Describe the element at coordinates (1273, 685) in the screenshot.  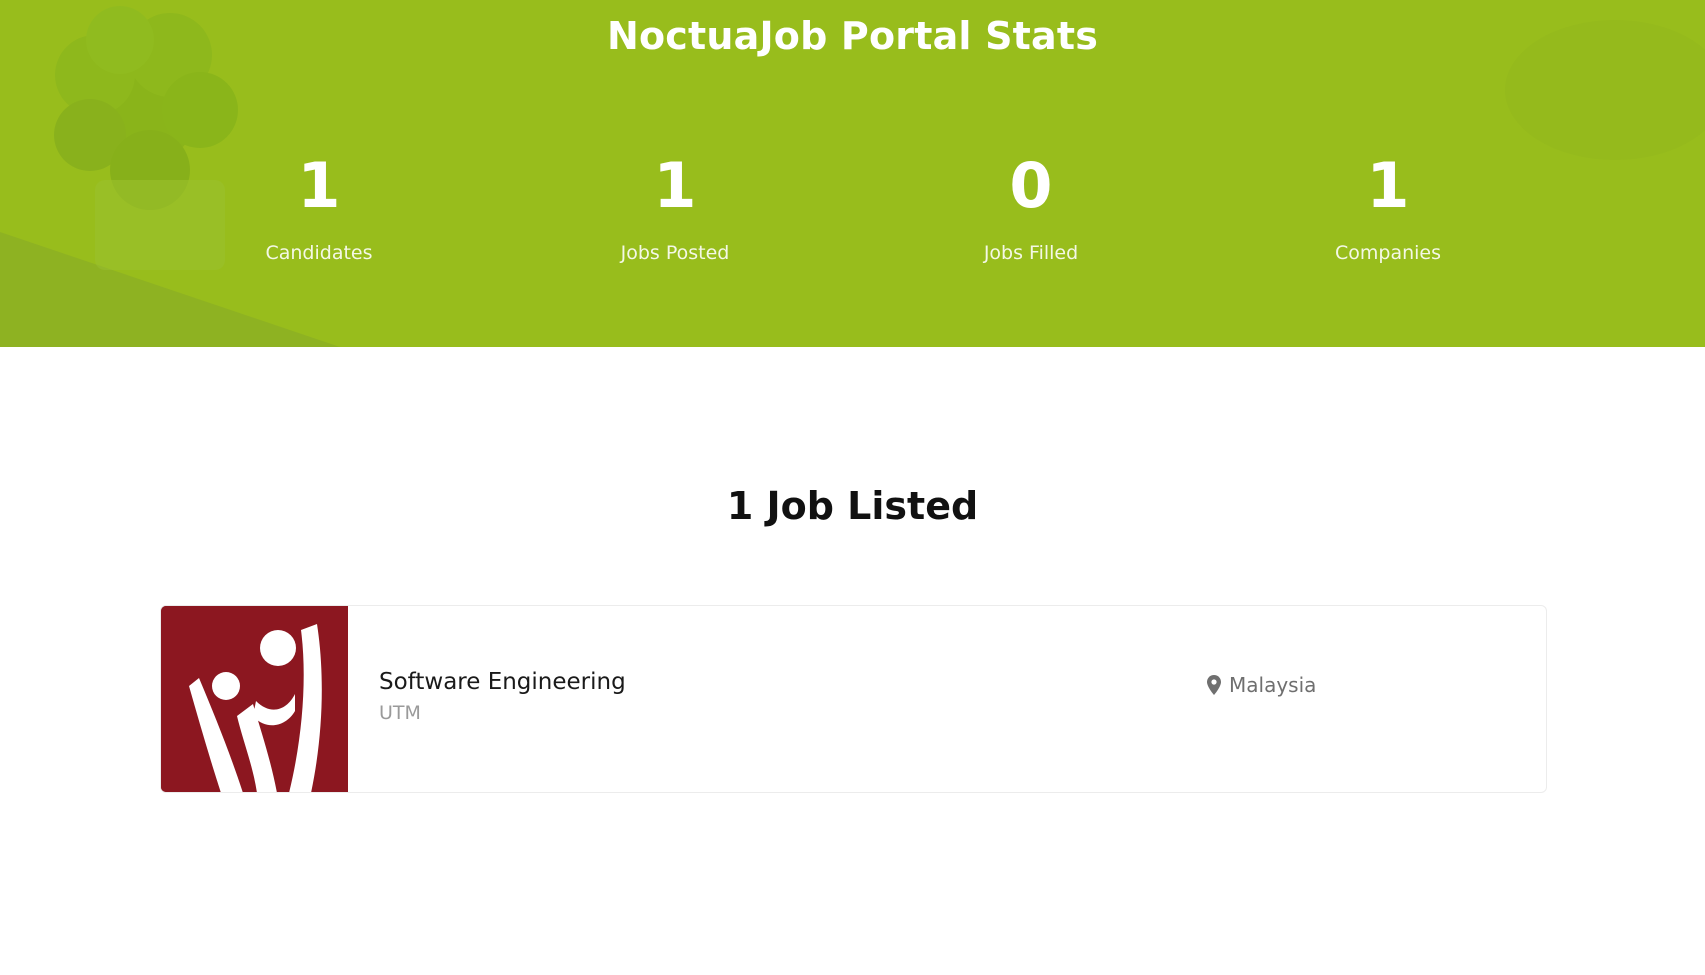
I see `job-location-text: Malaysia` at that location.